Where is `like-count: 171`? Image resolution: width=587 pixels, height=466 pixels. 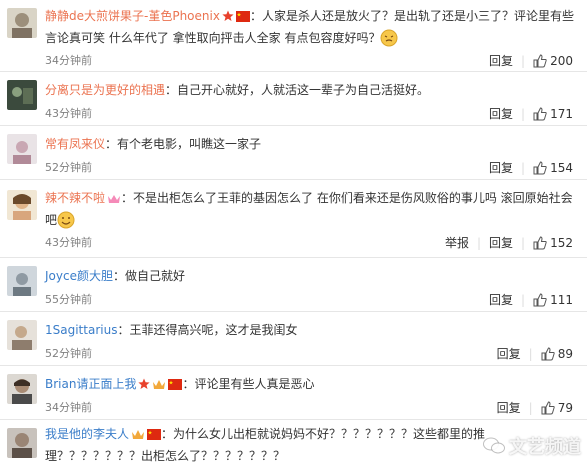 like-count: 171 is located at coordinates (561, 113).